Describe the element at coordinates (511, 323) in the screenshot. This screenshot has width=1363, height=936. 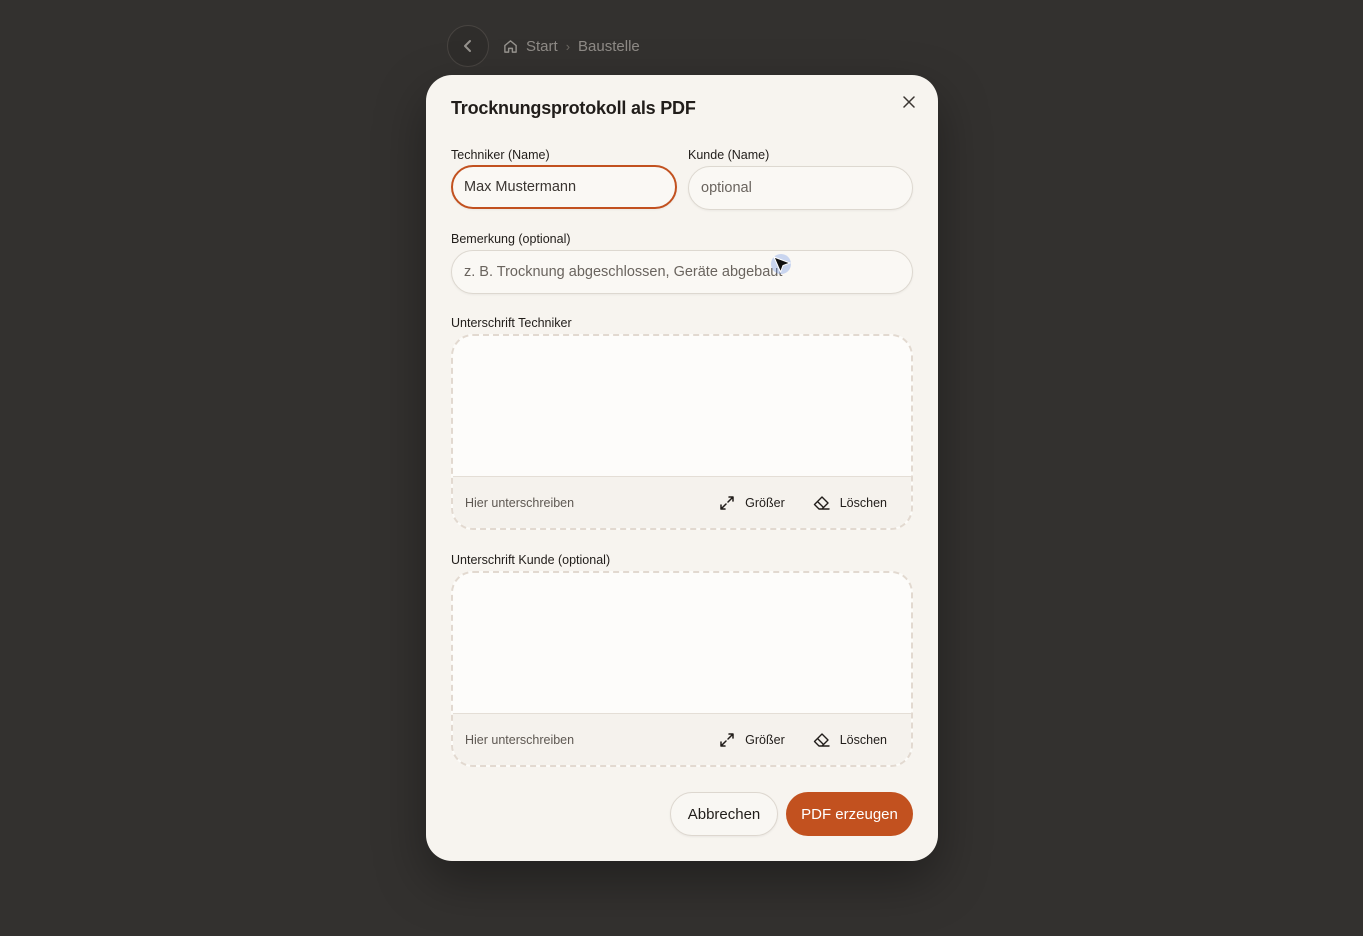
I see `signature-techniker-label: Unterschrift Techniker` at that location.